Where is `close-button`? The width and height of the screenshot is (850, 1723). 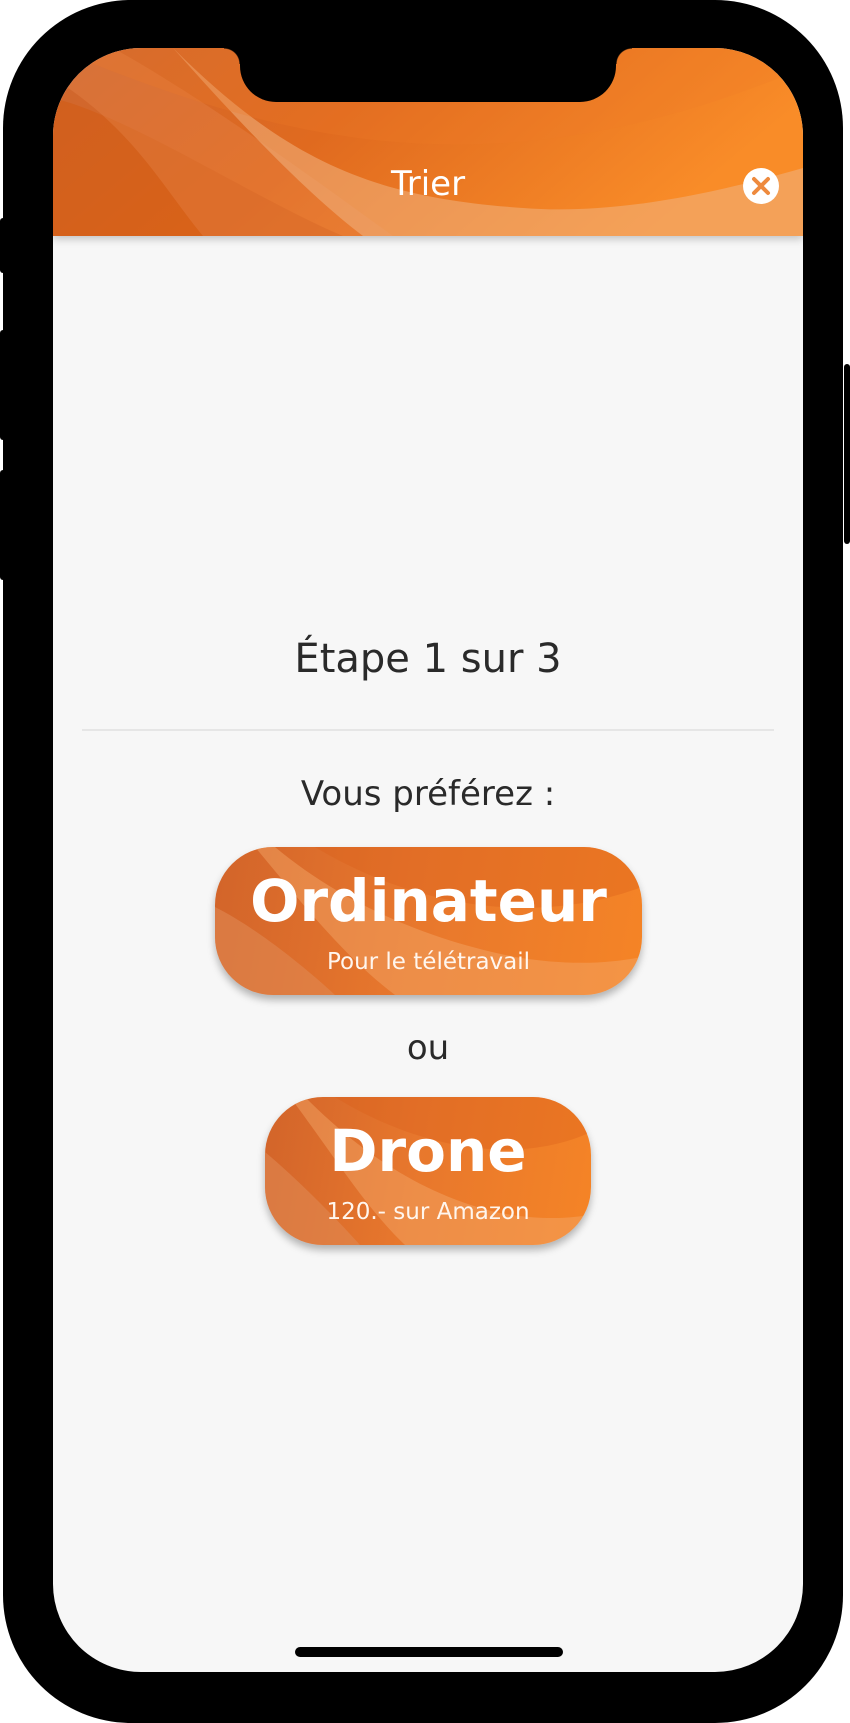 close-button is located at coordinates (761, 186).